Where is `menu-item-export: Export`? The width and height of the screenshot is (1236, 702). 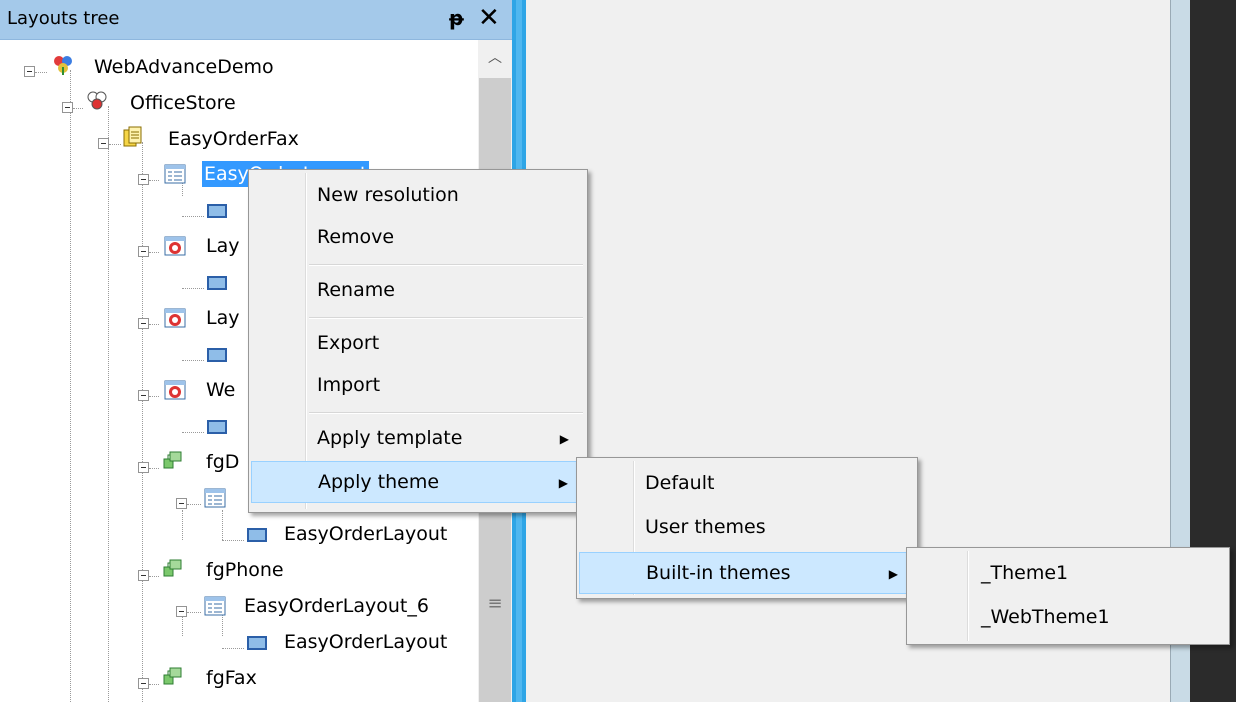 menu-item-export: Export is located at coordinates (418, 343).